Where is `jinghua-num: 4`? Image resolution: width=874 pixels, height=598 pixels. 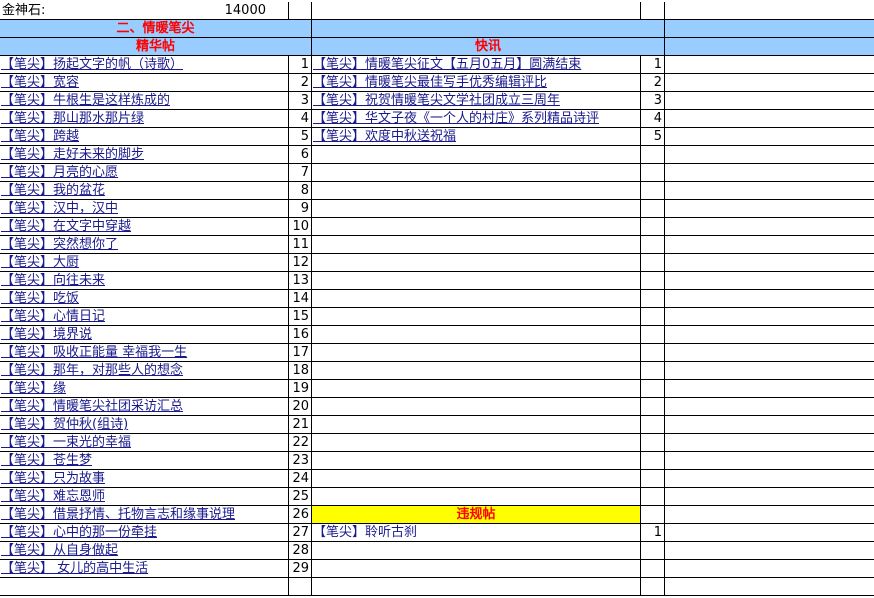 jinghua-num: 4 is located at coordinates (300, 119).